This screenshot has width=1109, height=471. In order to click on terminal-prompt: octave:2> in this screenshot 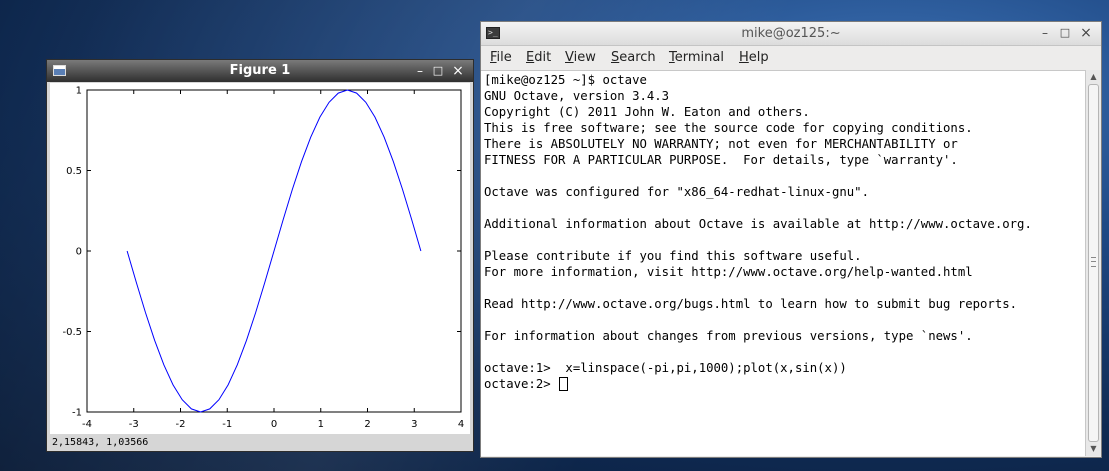, I will do `click(521, 384)`.